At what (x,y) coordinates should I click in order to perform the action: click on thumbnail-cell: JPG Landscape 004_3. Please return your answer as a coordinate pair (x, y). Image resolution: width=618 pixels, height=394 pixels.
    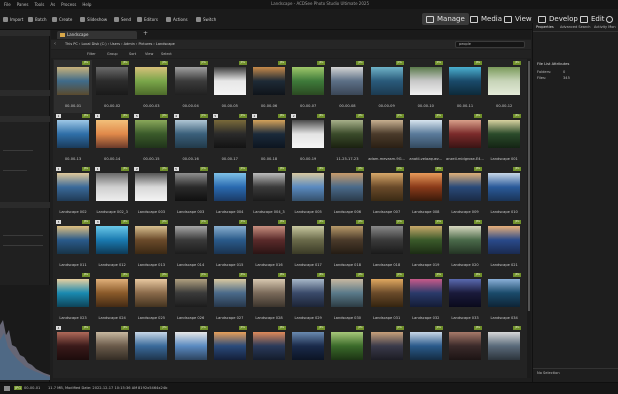
    Looking at the image, I should click on (269, 192).